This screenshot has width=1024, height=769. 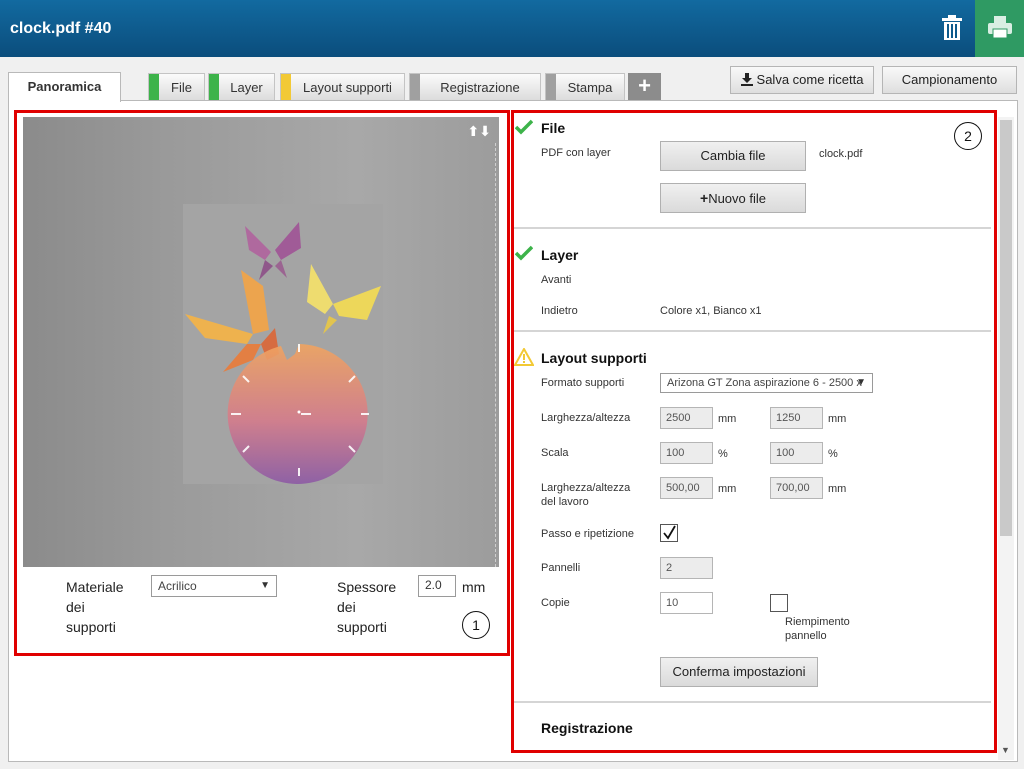 I want to click on scroll-down-icon: ▼, so click(x=1005, y=750).